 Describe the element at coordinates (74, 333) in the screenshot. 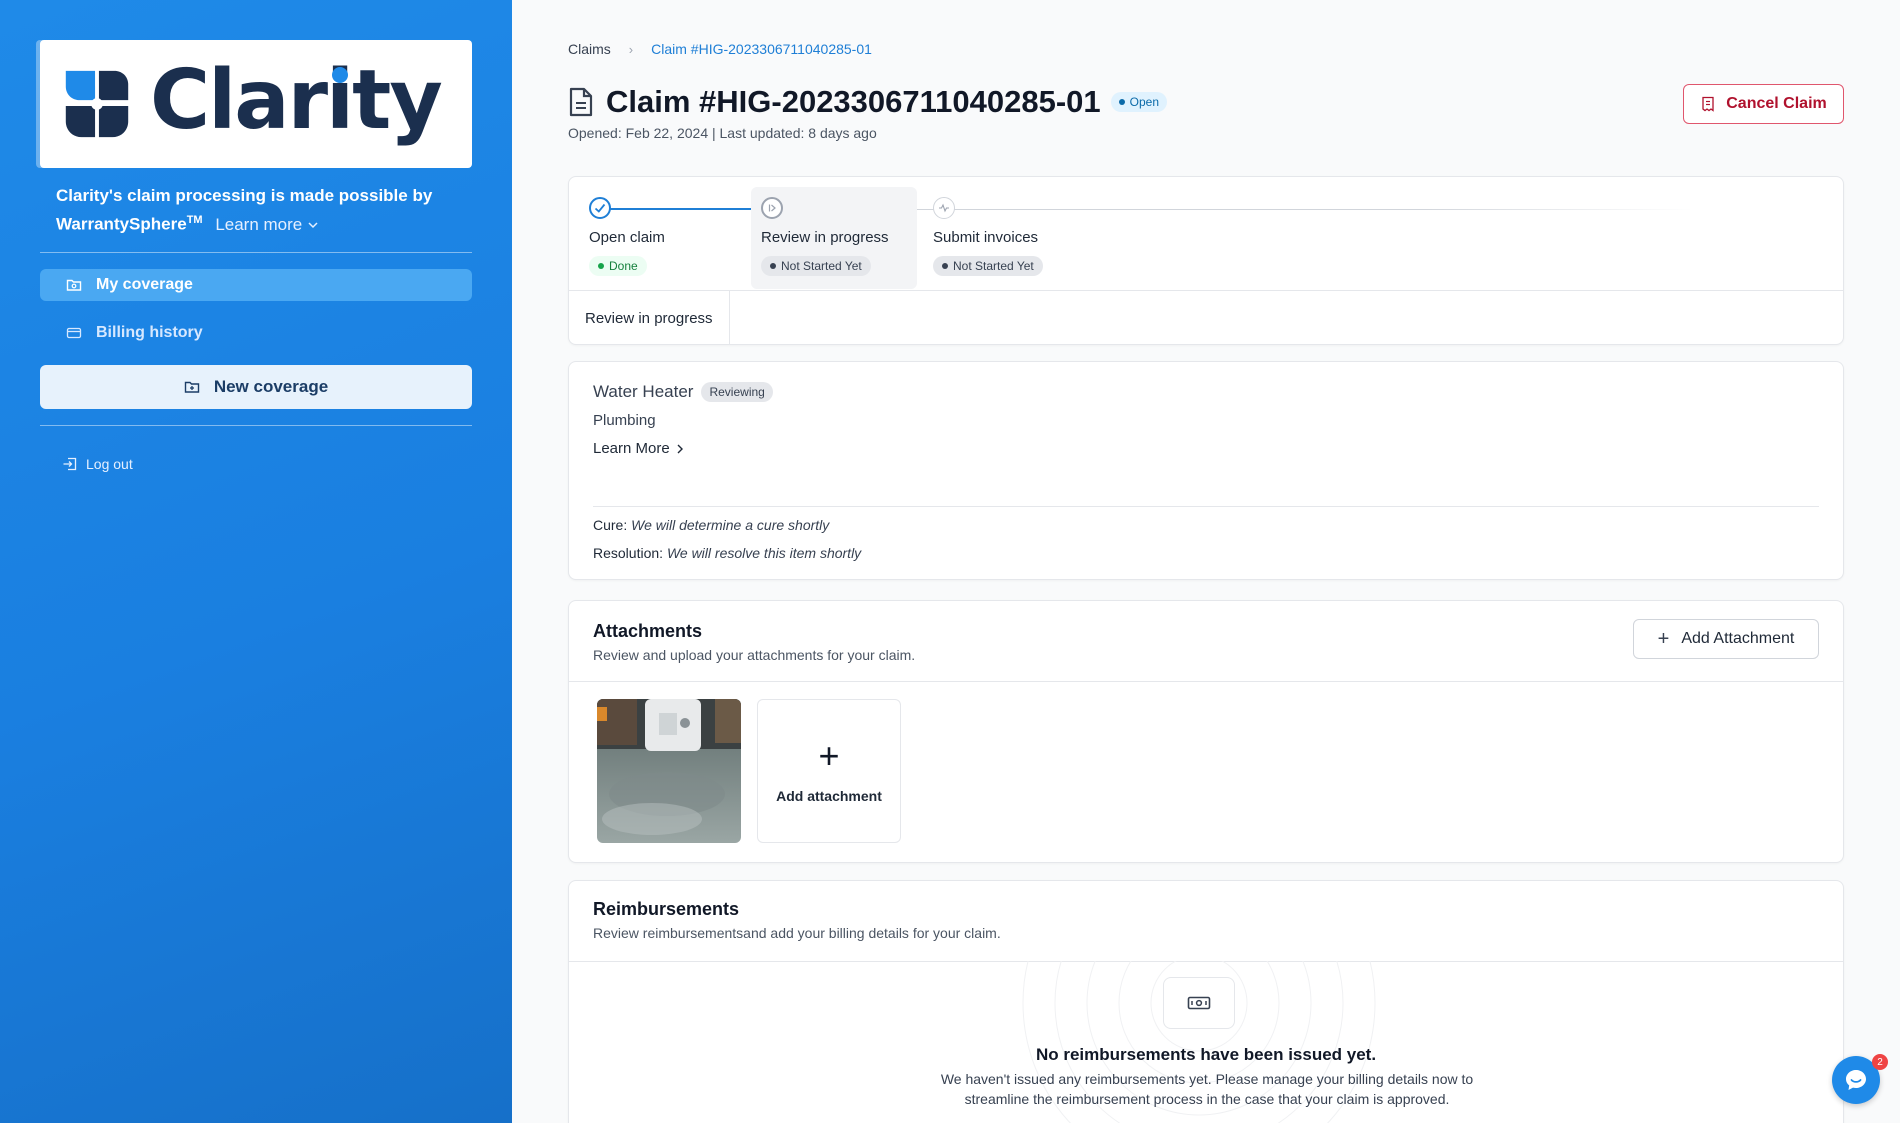

I see `credit-card-icon` at that location.